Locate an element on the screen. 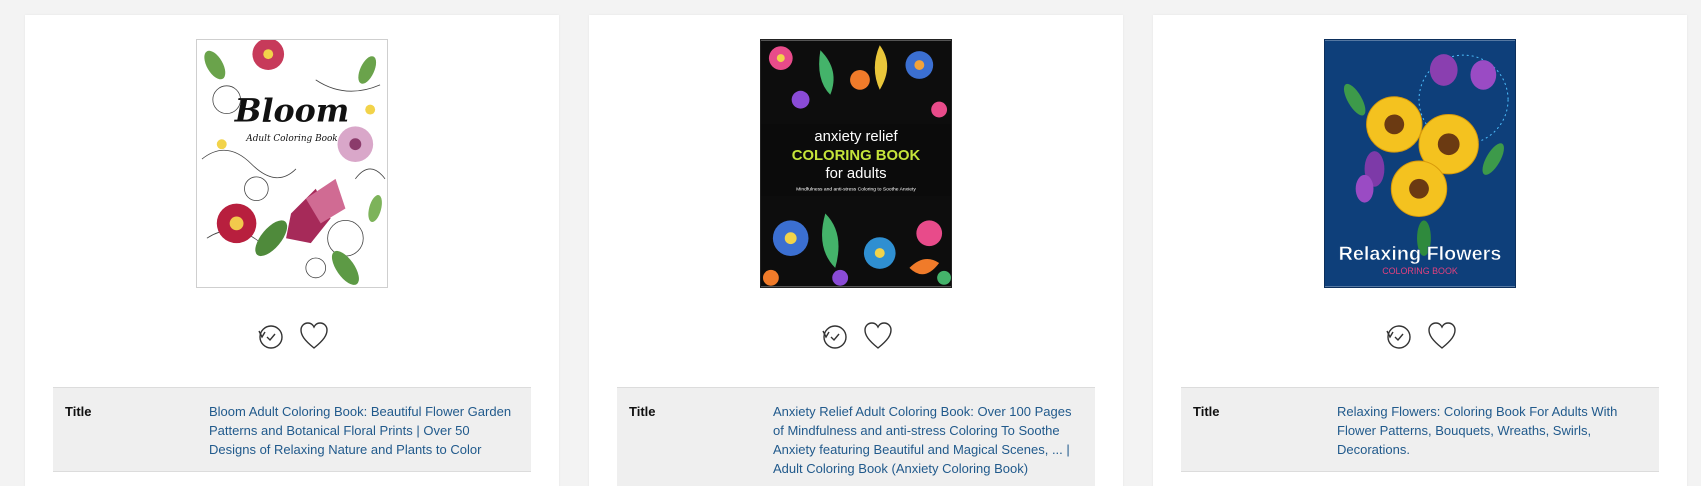 The width and height of the screenshot is (1701, 486). cover-title: Bloom is located at coordinates (292, 110).